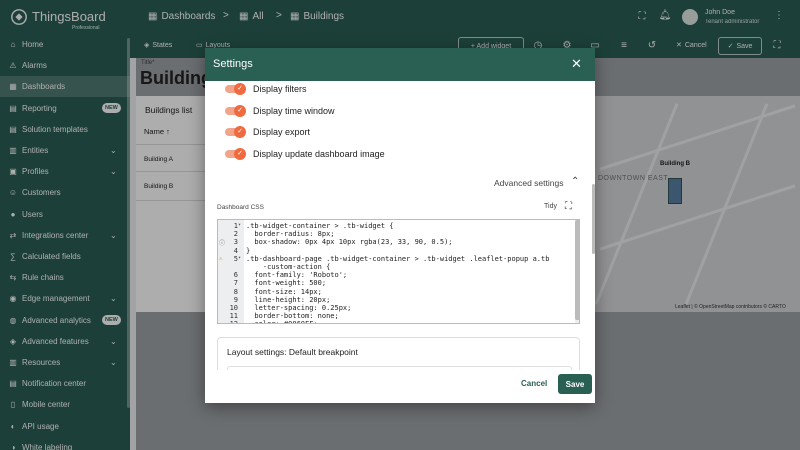 This screenshot has height=450, width=800. Describe the element at coordinates (398, 283) in the screenshot. I see `code-line: 7 font-weight: 500;` at that location.